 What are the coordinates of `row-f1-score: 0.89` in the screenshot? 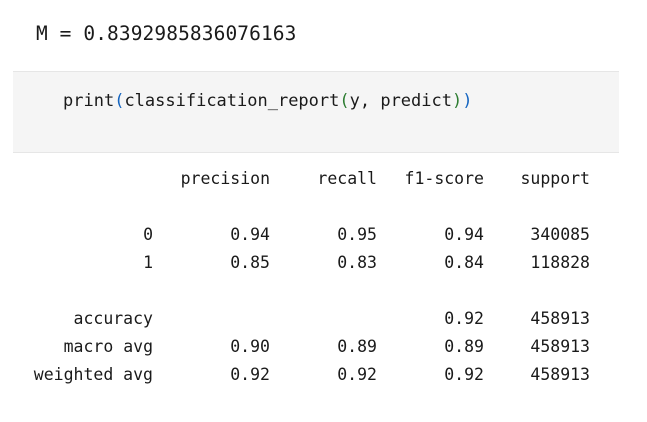 It's located at (464, 346).